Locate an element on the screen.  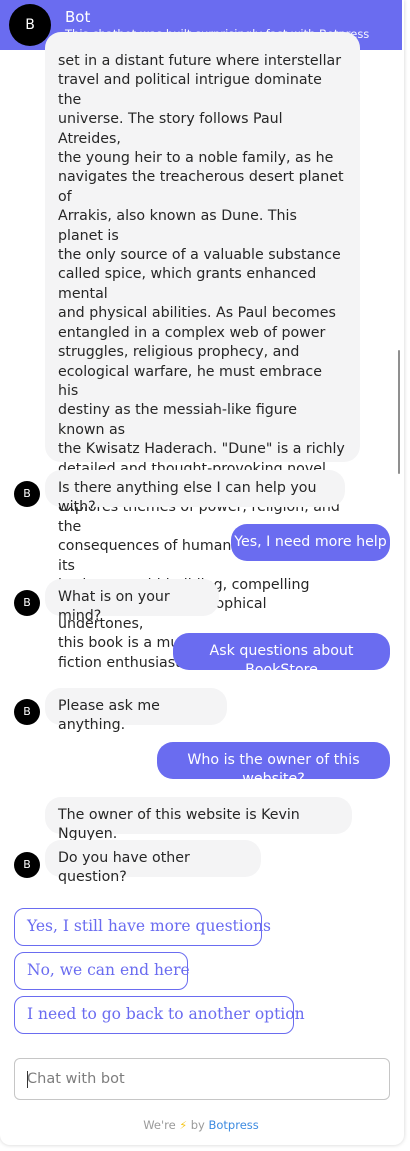
message-line: entangled in a complex web of power is located at coordinates (192, 332).